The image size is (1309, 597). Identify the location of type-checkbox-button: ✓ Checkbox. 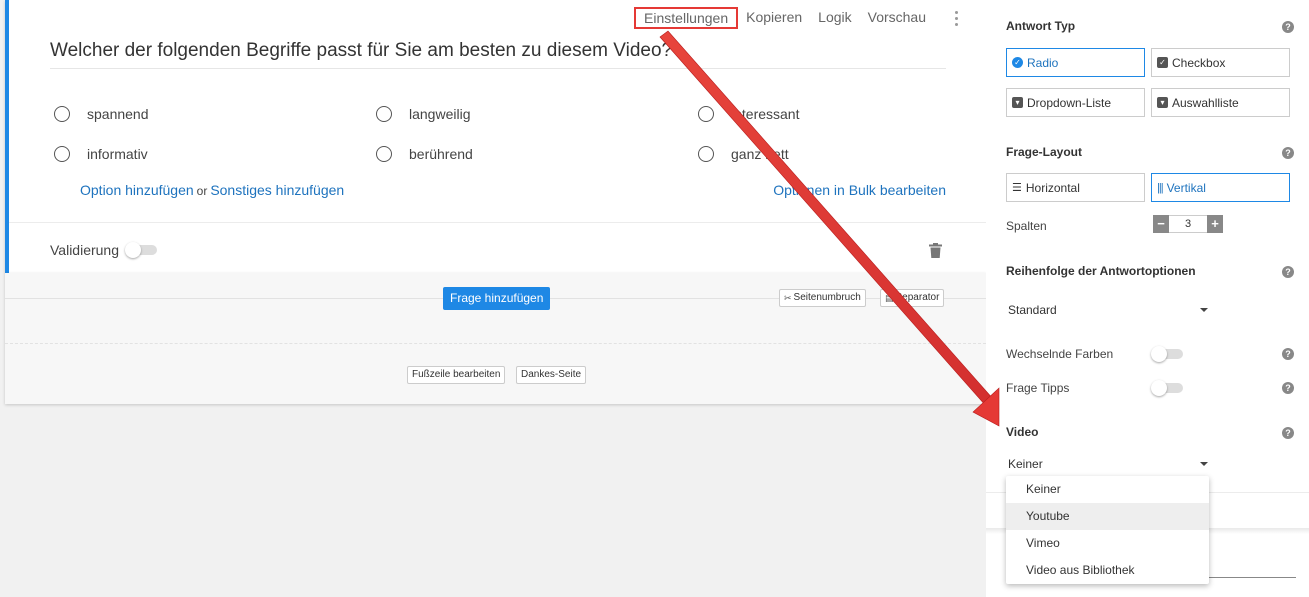
(1220, 62).